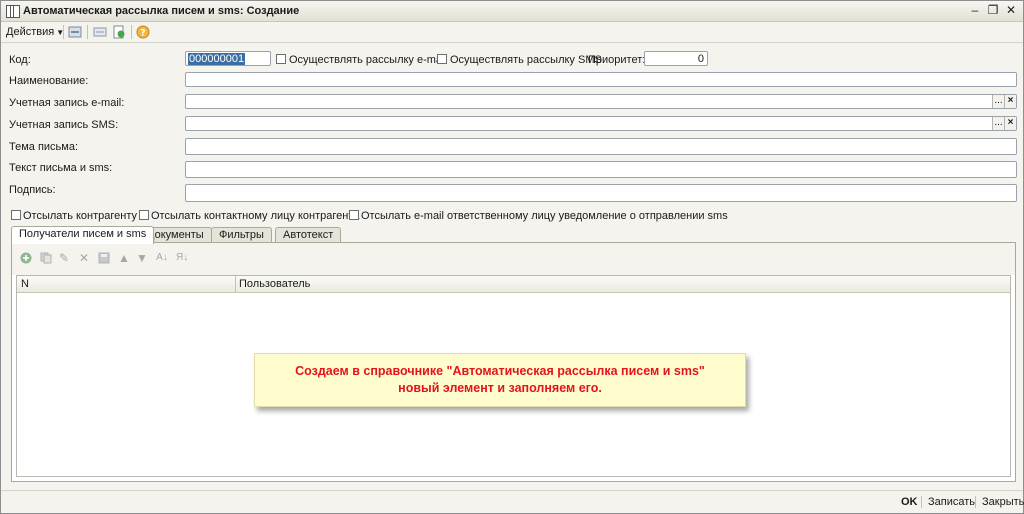 This screenshot has width=1024, height=514. I want to click on close-button: Закрыть, so click(1003, 502).